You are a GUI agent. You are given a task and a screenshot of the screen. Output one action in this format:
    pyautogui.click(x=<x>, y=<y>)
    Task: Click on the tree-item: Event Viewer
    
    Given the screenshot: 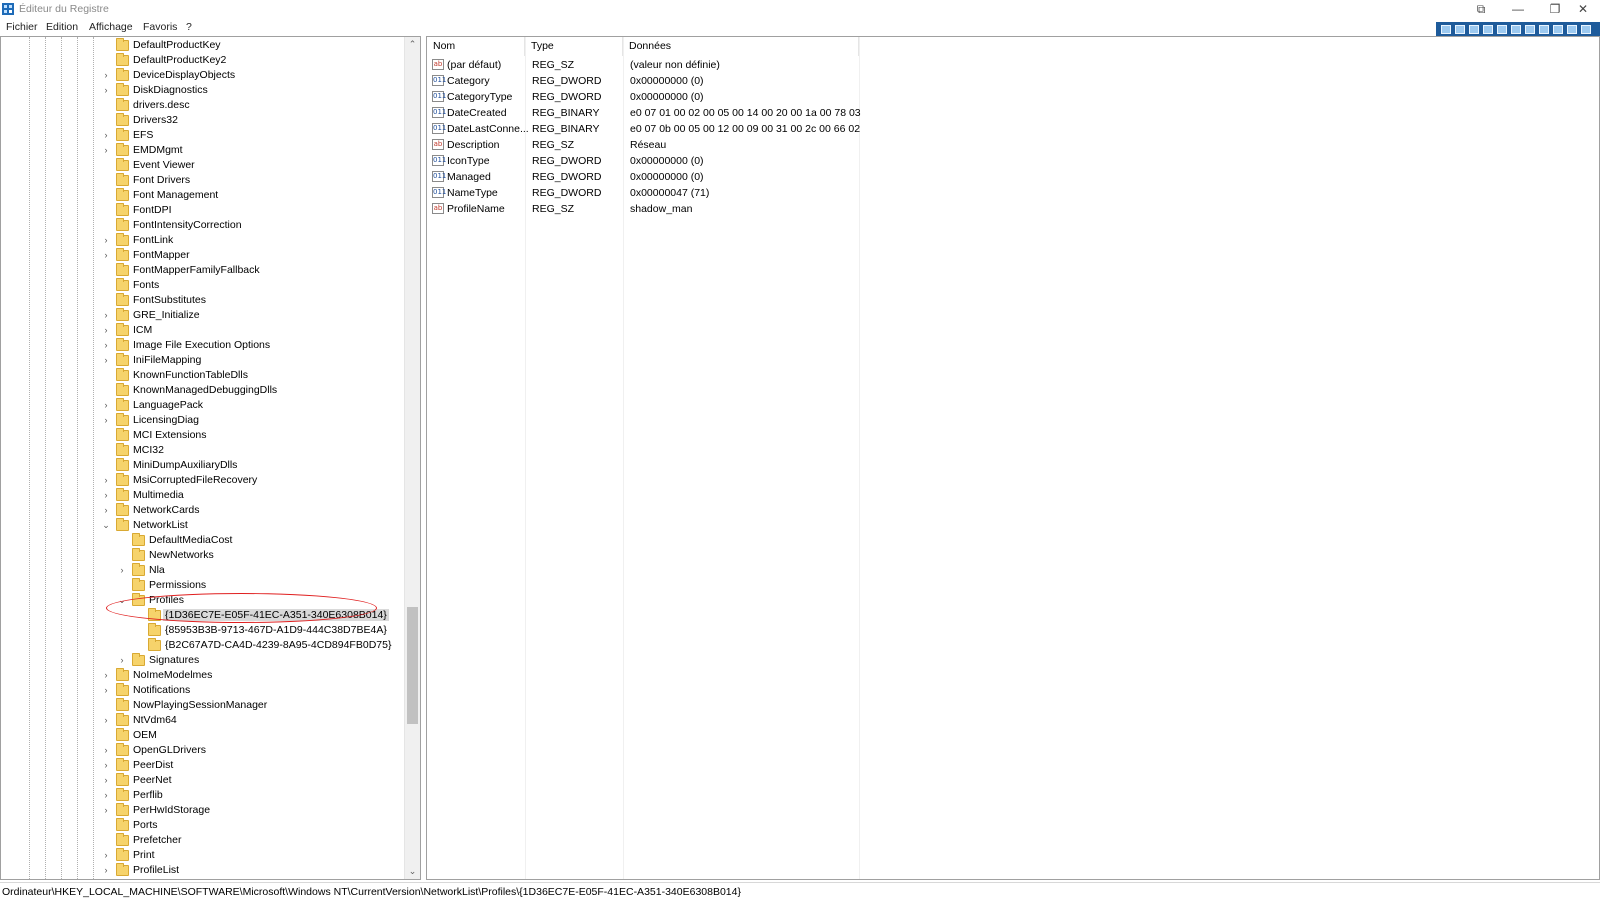 What is the action you would take?
    pyautogui.click(x=203, y=165)
    